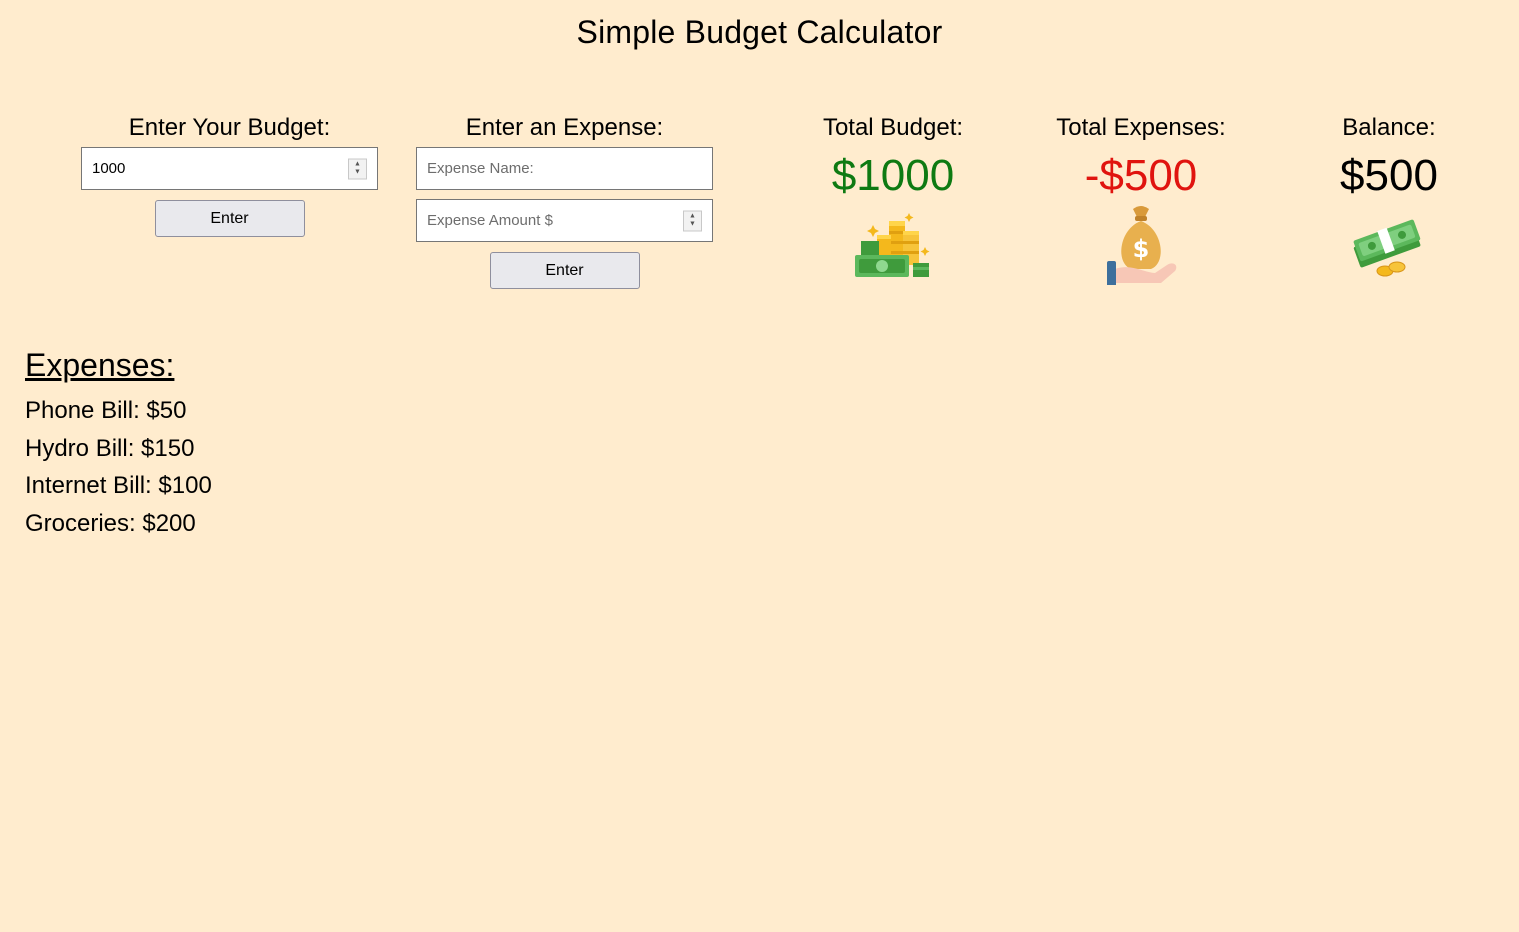 The width and height of the screenshot is (1519, 932). What do you see at coordinates (1389, 175) in the screenshot?
I see `balance-value: $500` at bounding box center [1389, 175].